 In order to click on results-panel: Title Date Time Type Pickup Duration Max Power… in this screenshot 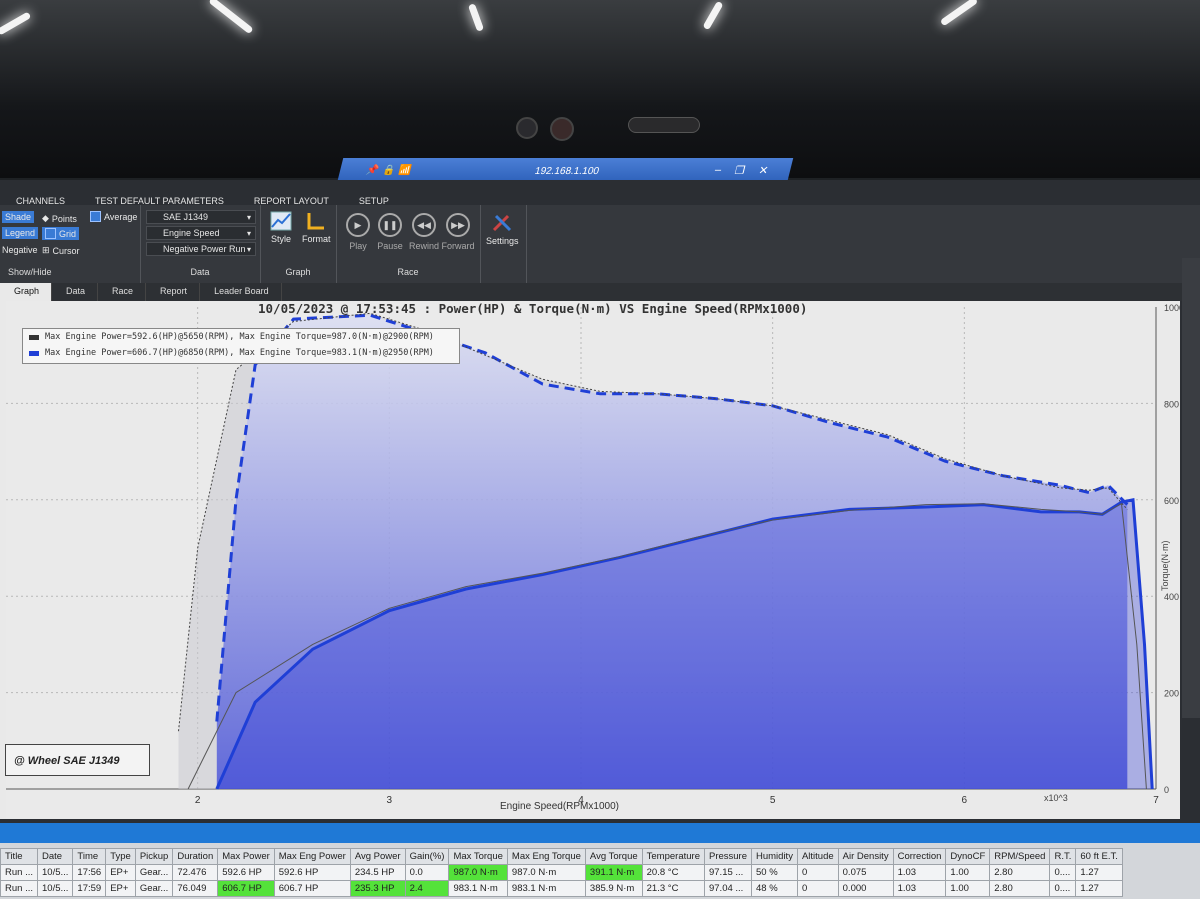, I will do `click(600, 861)`.